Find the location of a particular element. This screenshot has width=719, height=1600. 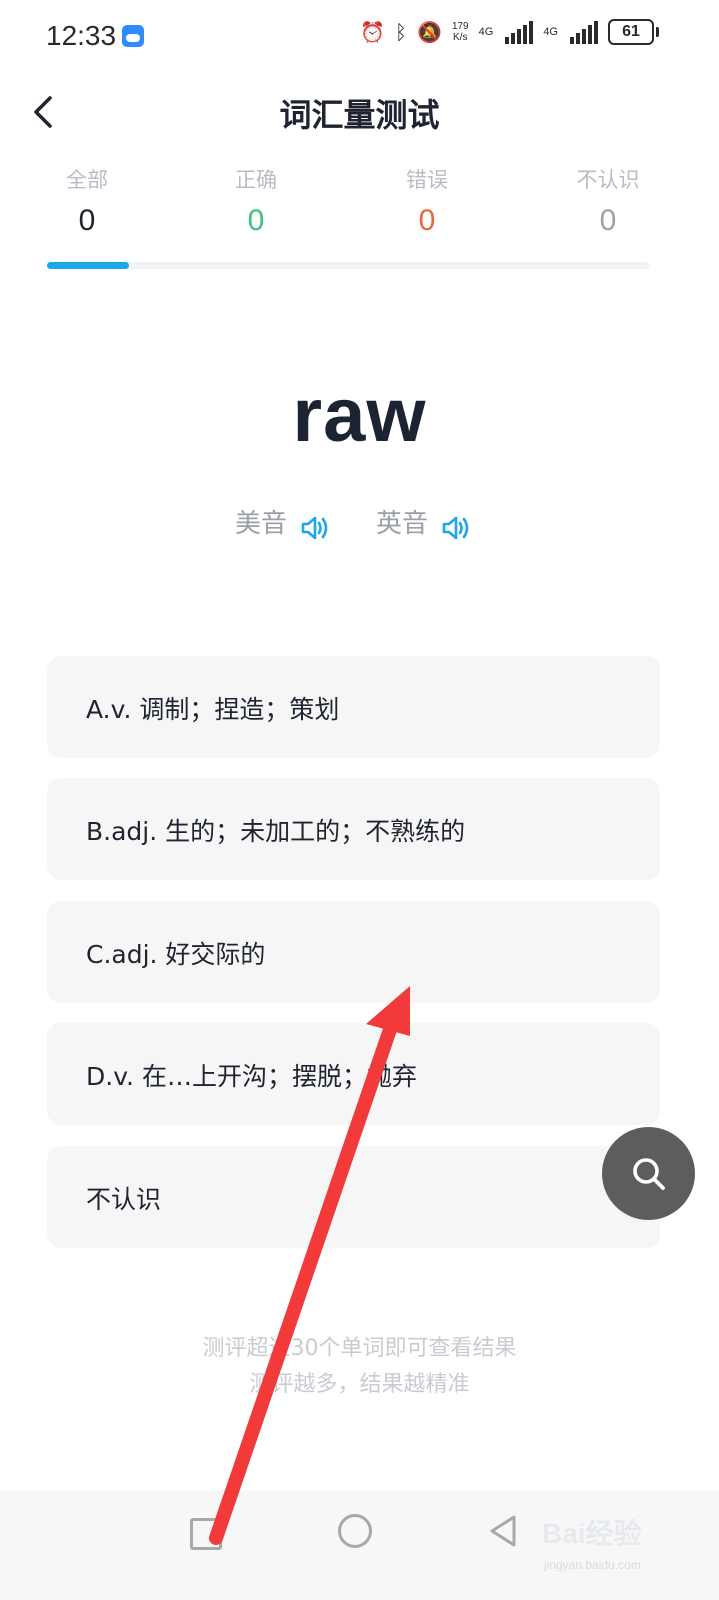

tab-unknown: 不认识 0 is located at coordinates (608, 201).